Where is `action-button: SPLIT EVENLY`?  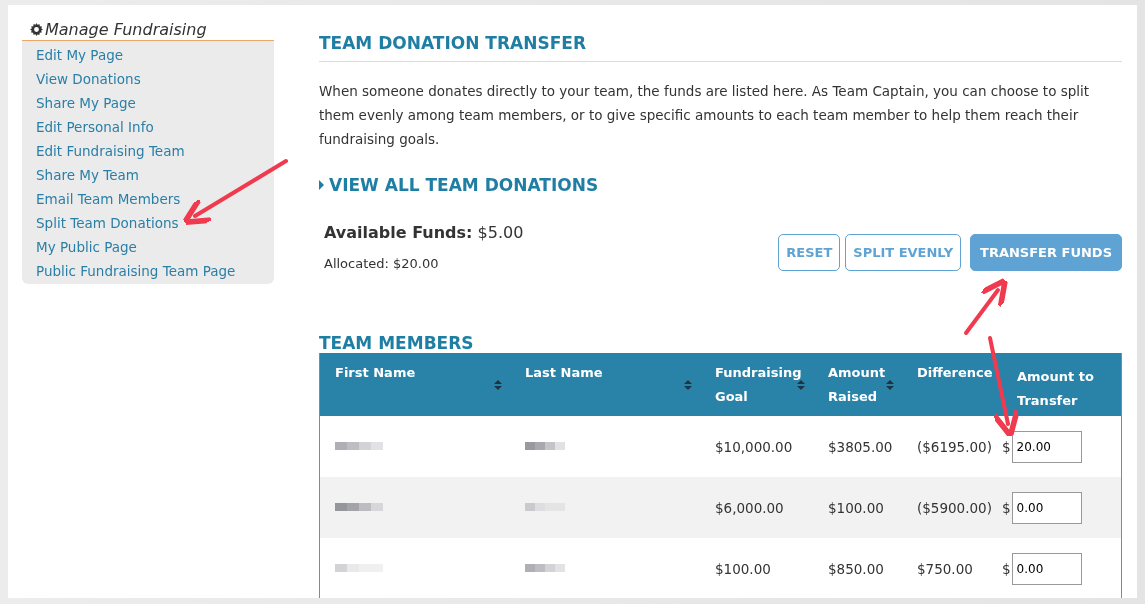 action-button: SPLIT EVENLY is located at coordinates (903, 252).